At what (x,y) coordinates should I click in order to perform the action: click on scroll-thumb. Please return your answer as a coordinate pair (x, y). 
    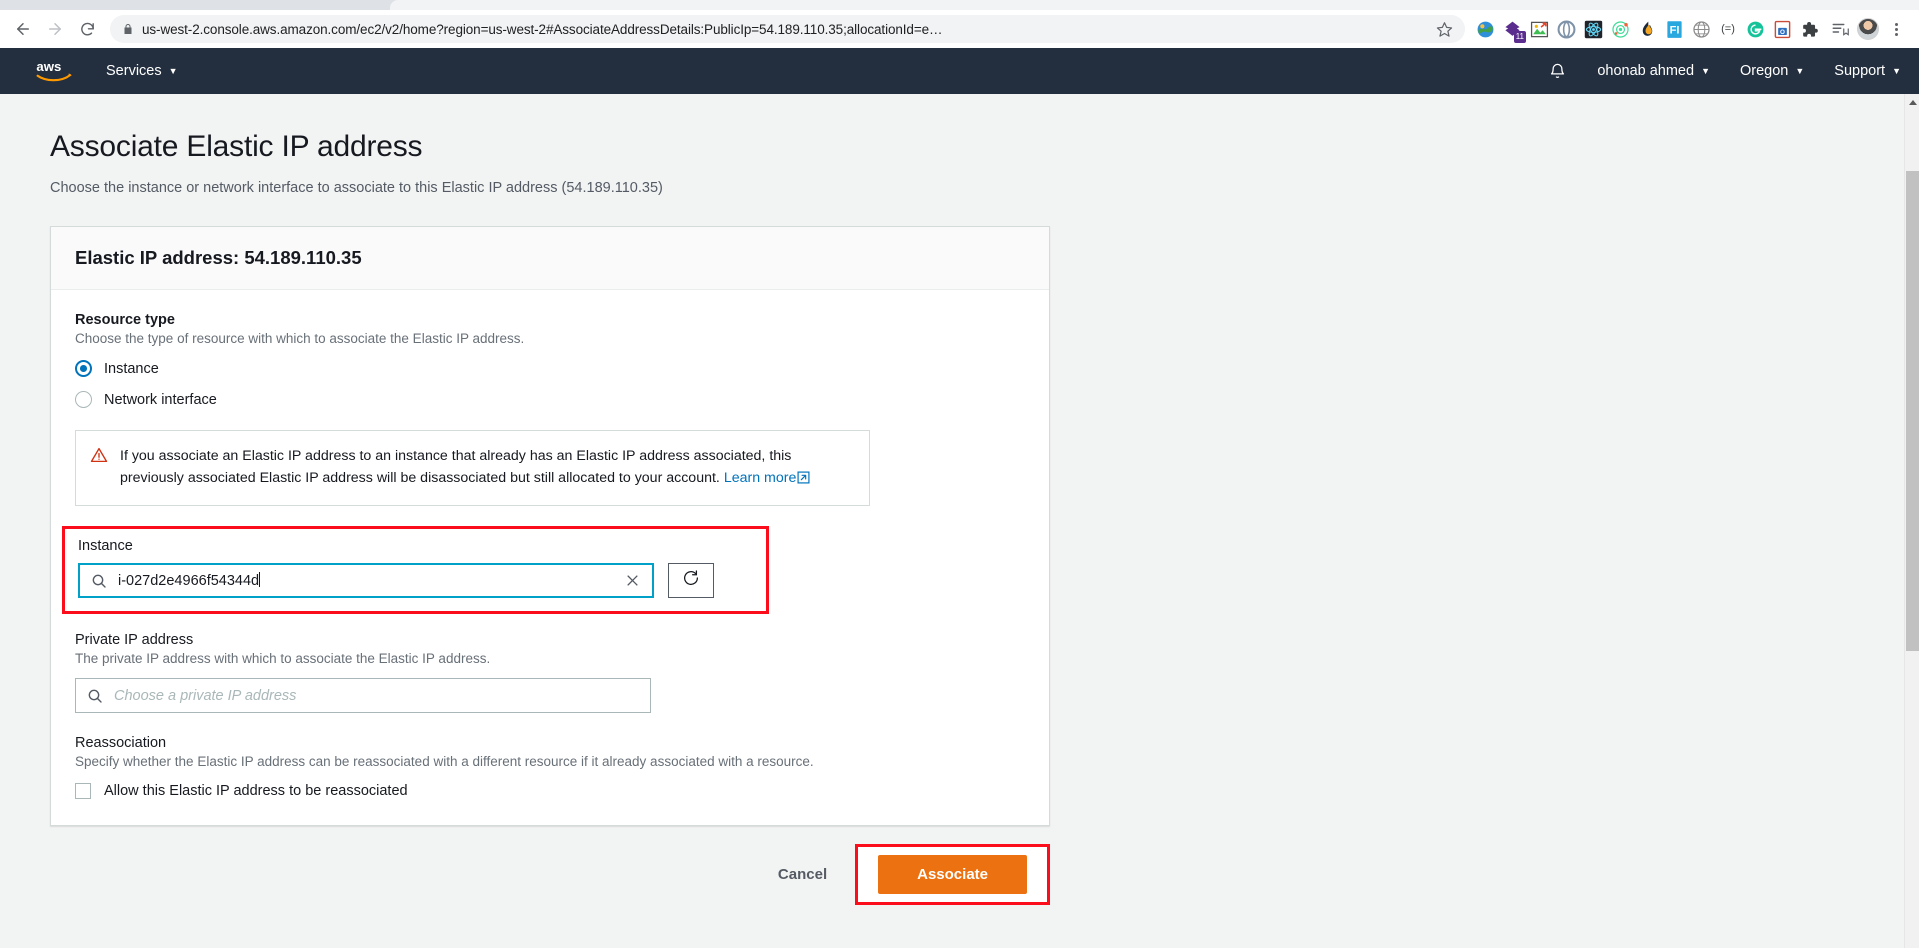
    Looking at the image, I should click on (1912, 411).